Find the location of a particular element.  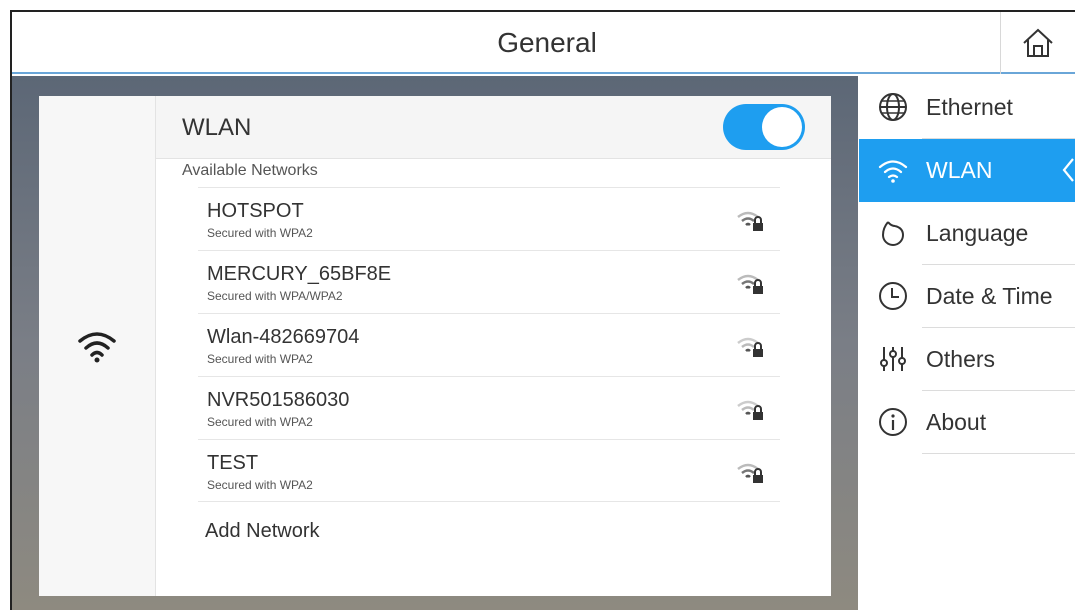

sidebar-item-label: About is located at coordinates (956, 422).